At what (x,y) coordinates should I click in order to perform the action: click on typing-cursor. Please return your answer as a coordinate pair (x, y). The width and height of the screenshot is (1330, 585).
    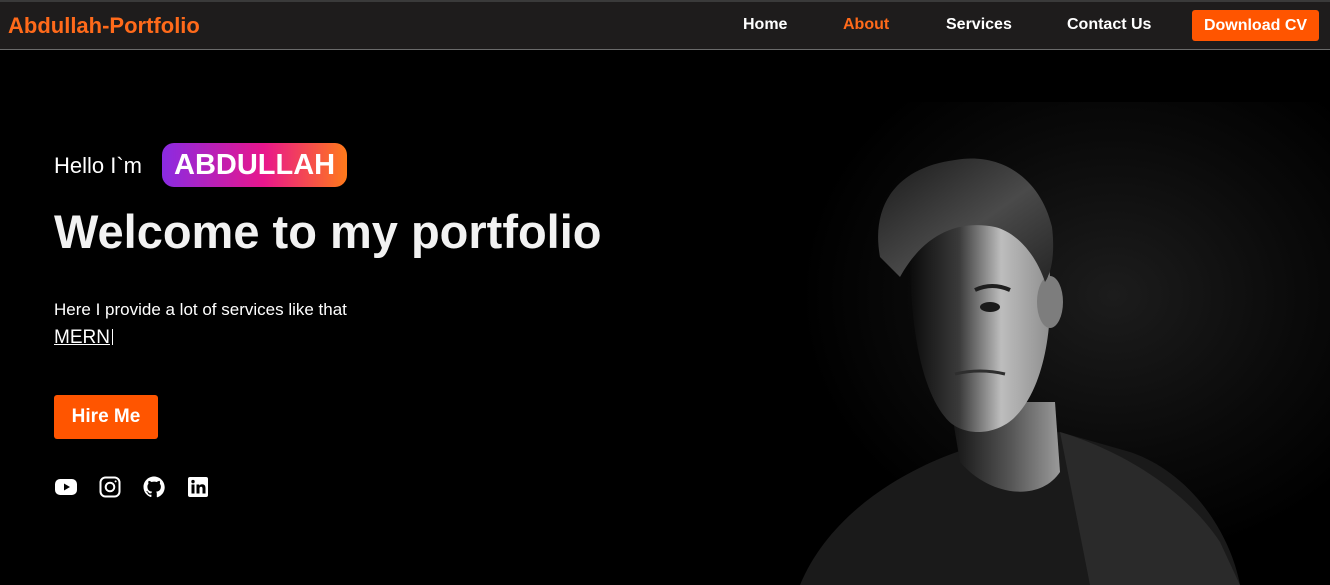
    Looking at the image, I should click on (112, 337).